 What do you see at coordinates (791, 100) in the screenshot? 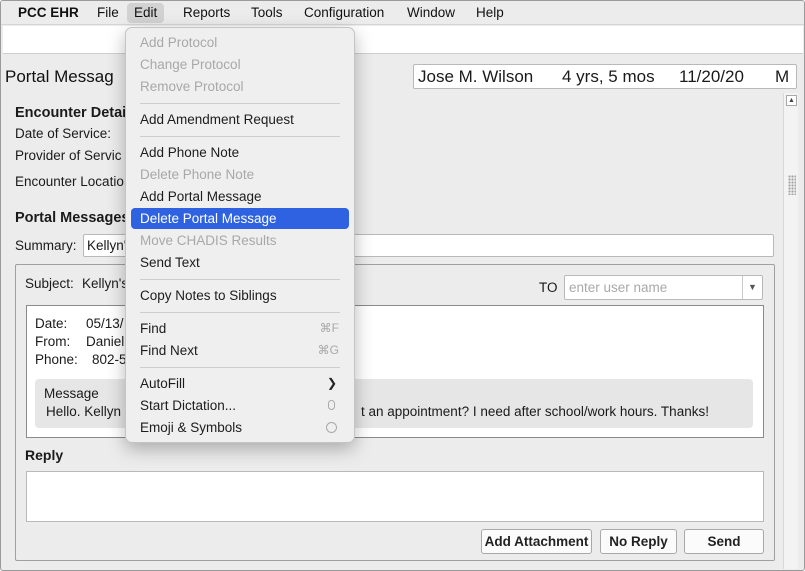
I see `scroll-up-icon: ▲` at bounding box center [791, 100].